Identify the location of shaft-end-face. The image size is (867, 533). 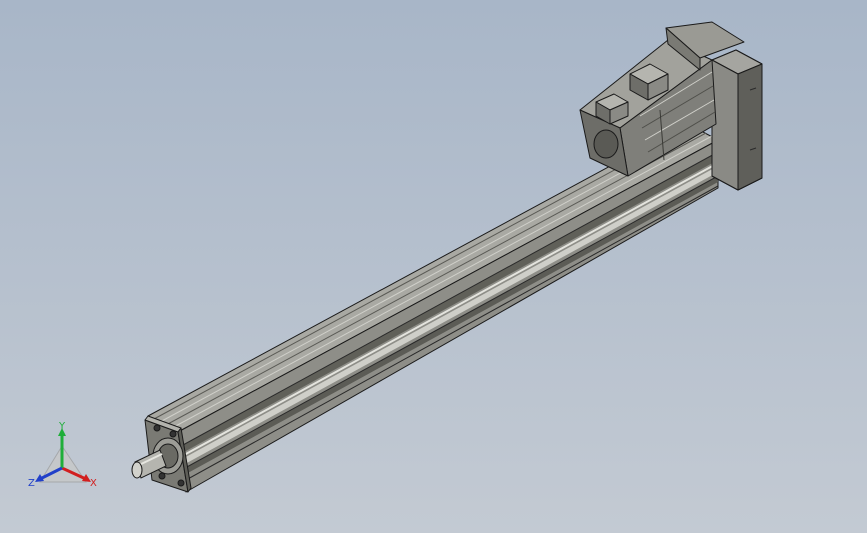
(137, 470).